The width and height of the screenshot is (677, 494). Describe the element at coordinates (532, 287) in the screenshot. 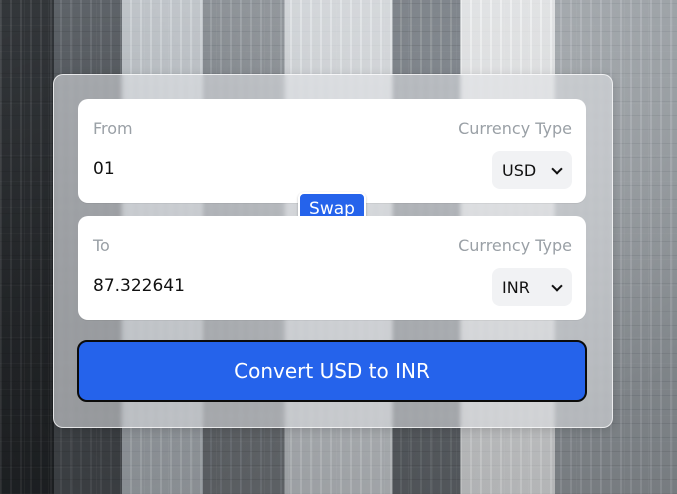

I see `to-currency-select: INR` at that location.